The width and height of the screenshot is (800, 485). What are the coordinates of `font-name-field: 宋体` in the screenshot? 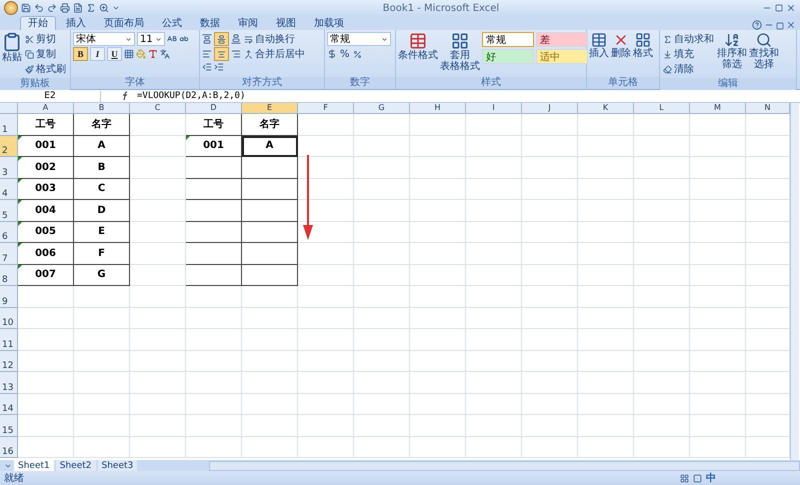 It's located at (104, 39).